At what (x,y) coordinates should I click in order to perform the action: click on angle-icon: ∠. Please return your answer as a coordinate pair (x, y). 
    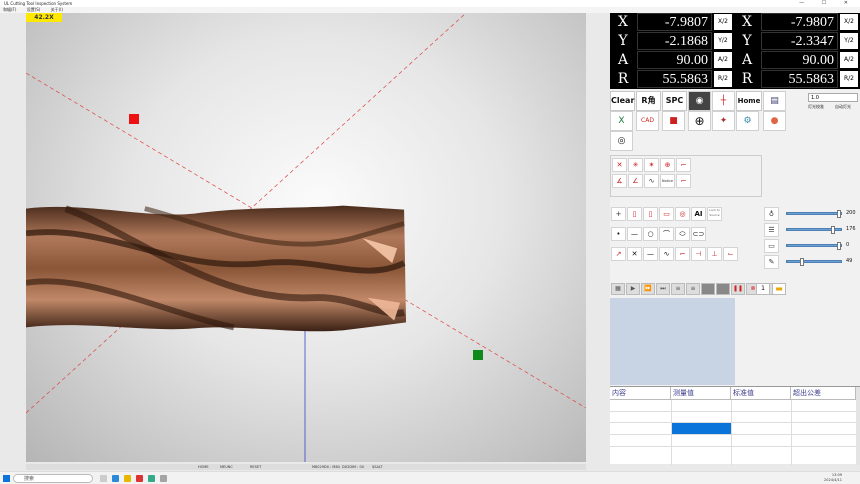
    Looking at the image, I should click on (635, 181).